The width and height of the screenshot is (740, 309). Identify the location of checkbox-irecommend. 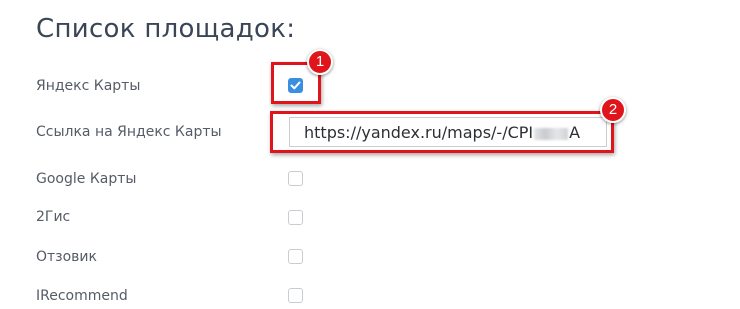
(295, 295).